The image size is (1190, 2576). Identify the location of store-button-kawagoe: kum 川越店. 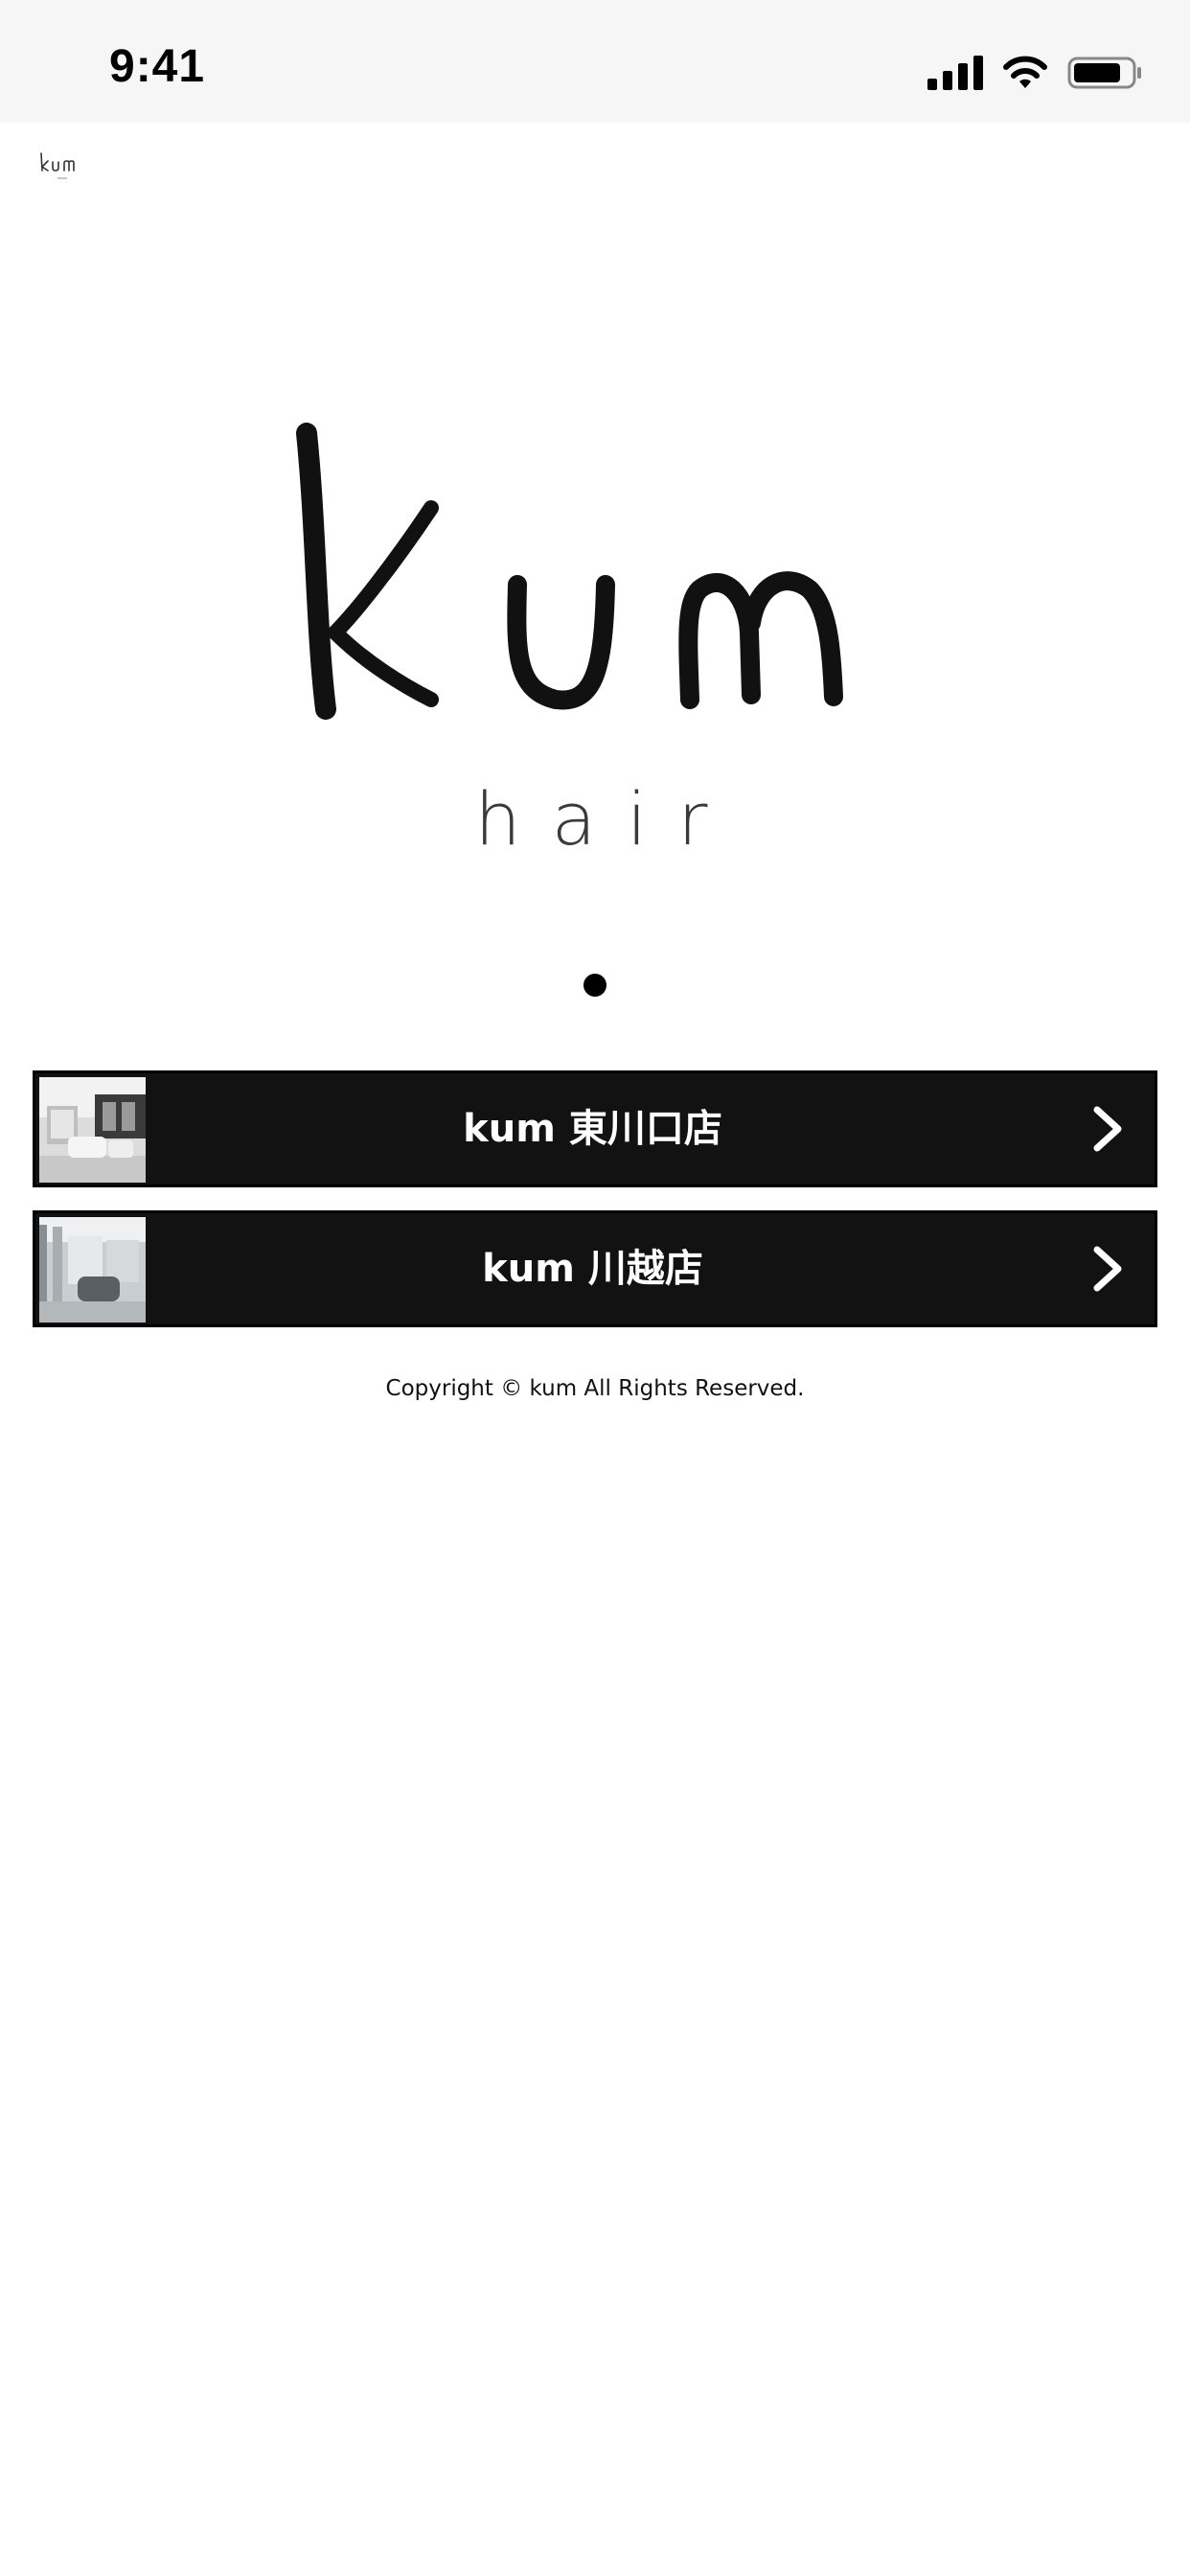
(595, 1268).